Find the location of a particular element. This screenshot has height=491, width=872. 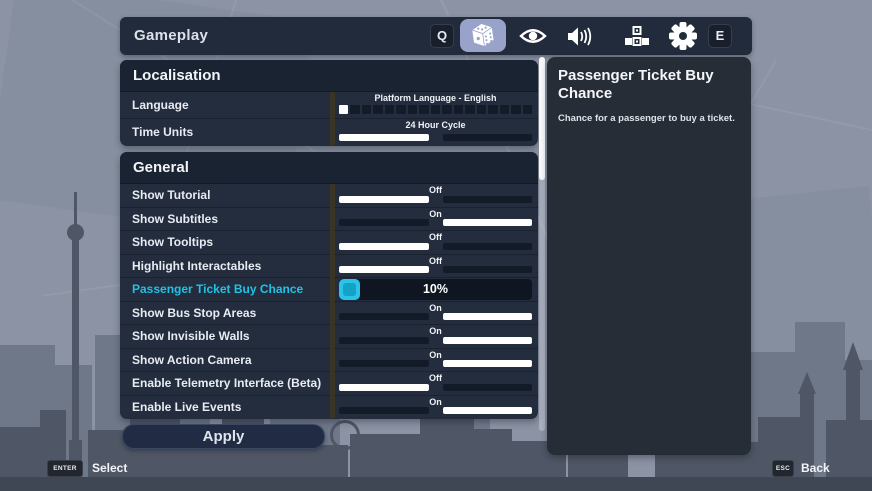

tower-silhouette is located at coordinates (853, 423).